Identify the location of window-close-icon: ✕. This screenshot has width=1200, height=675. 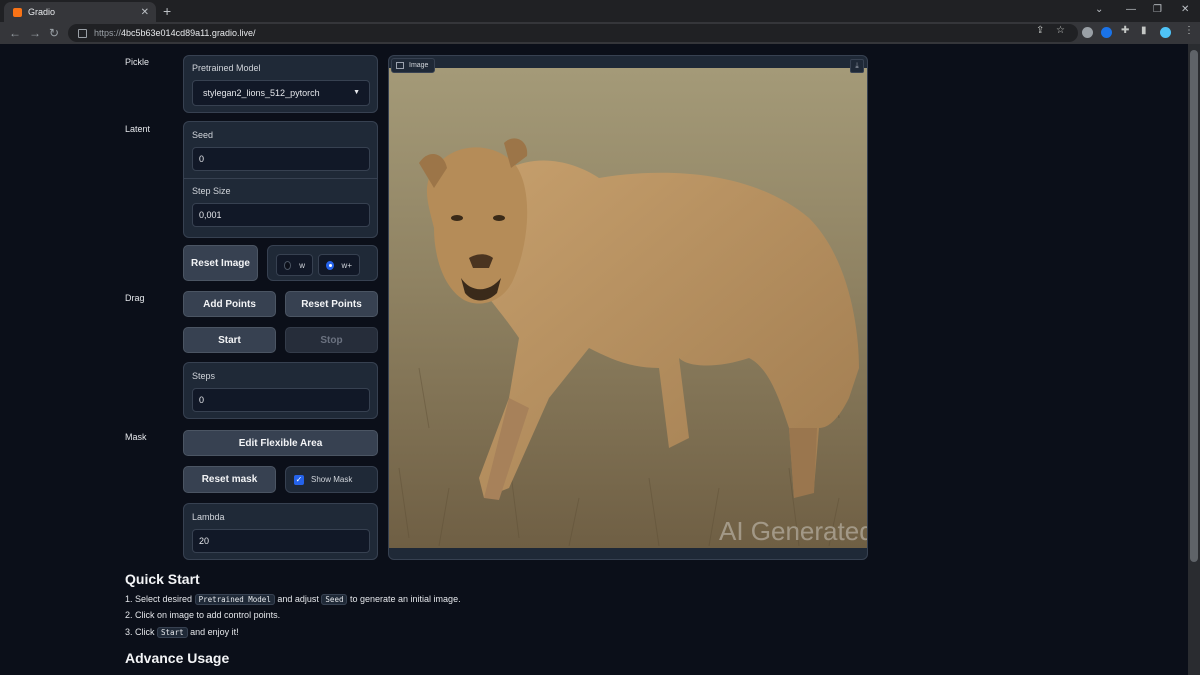
(1185, 9).